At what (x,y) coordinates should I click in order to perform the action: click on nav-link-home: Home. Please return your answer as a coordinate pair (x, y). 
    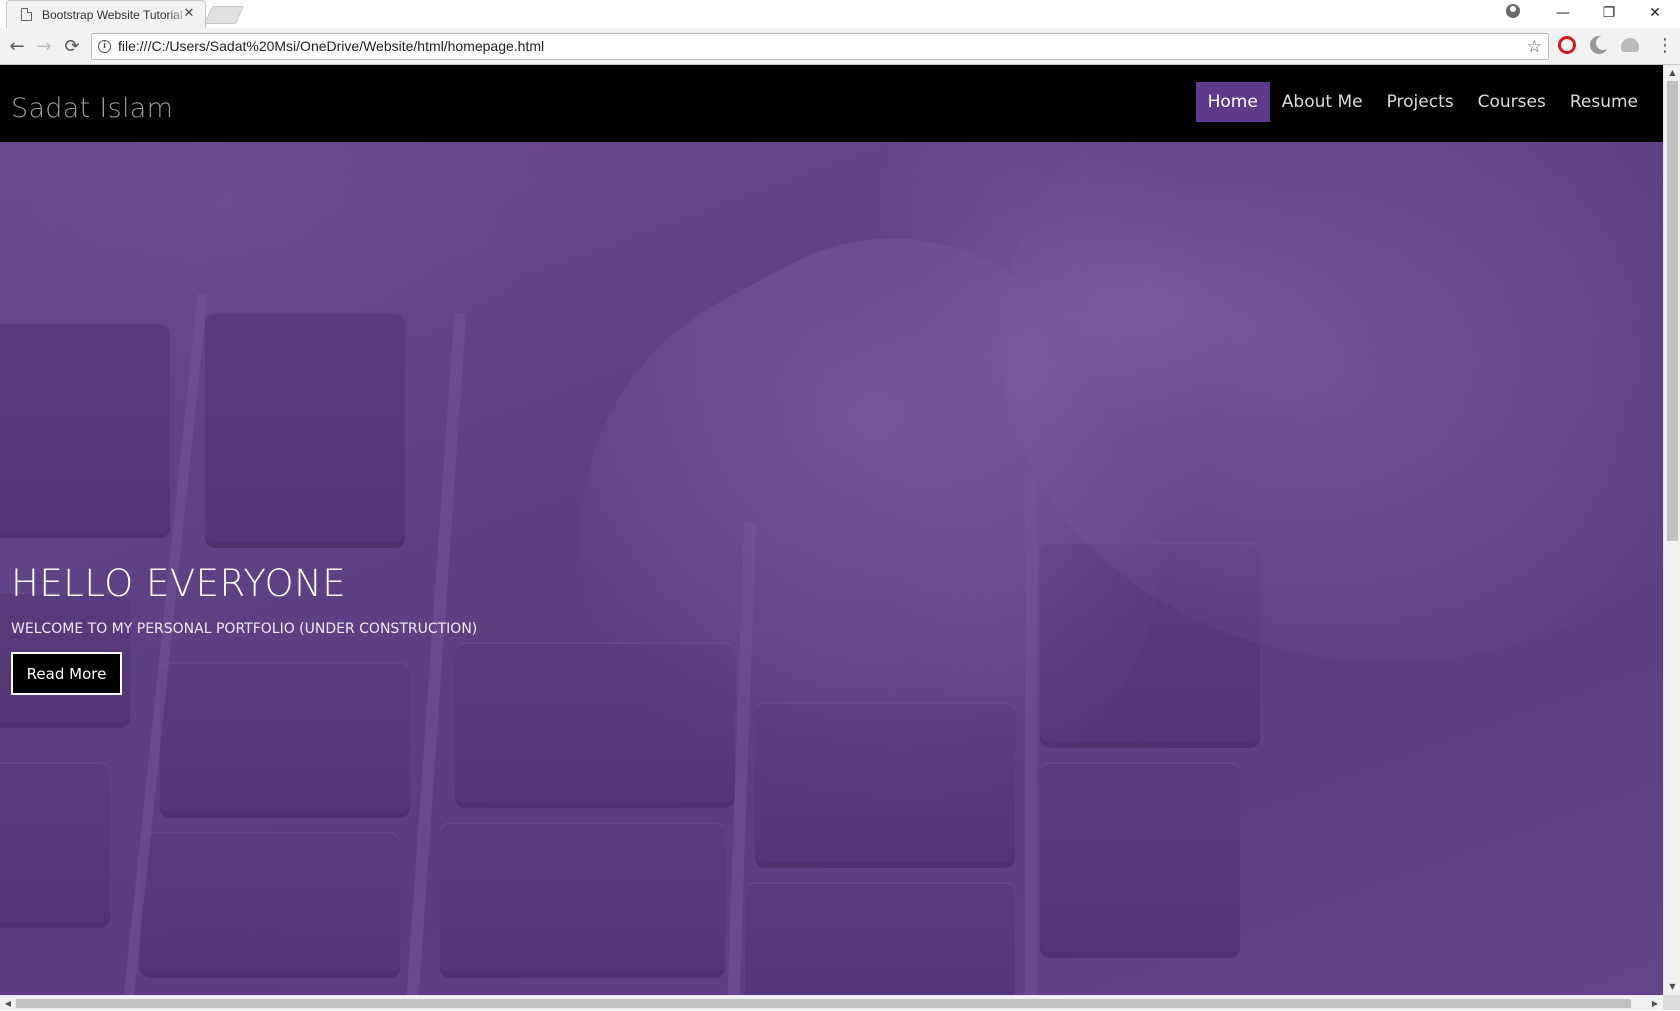
    Looking at the image, I should click on (1232, 102).